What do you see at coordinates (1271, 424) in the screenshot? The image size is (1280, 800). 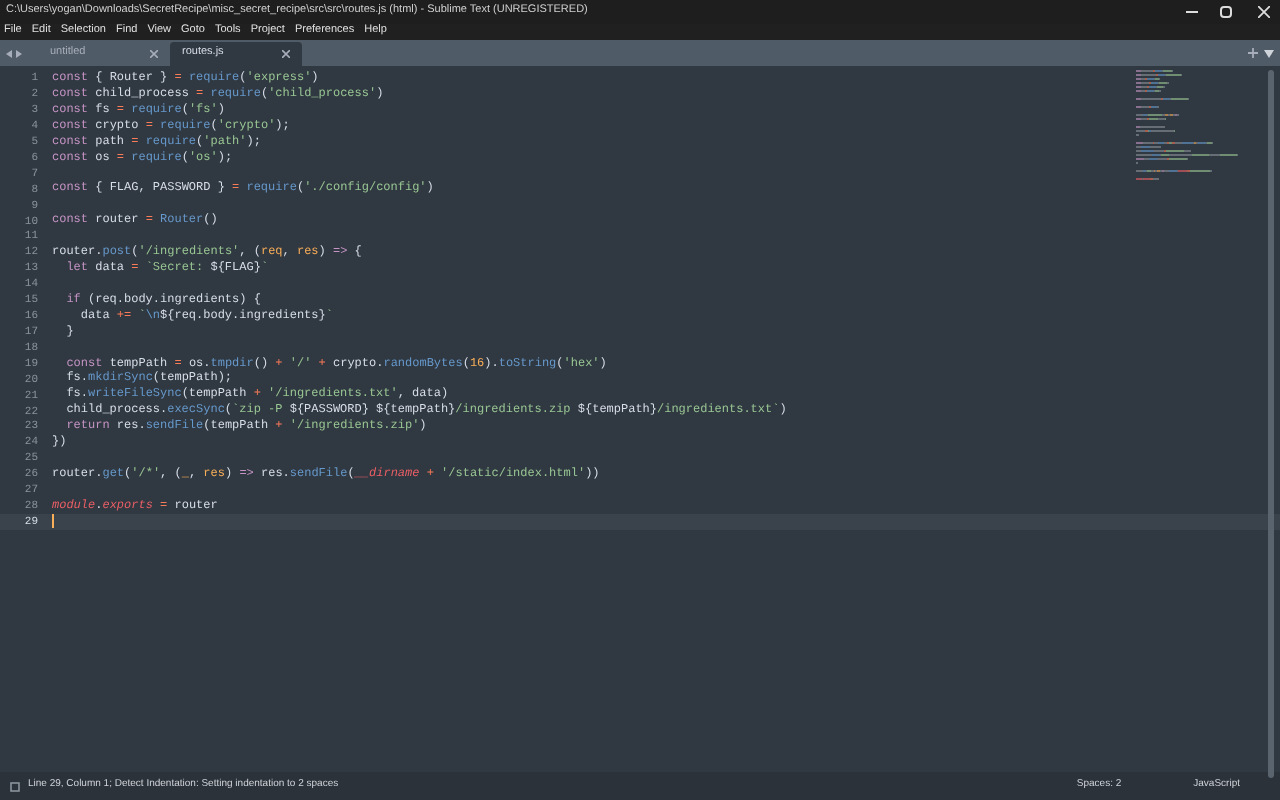 I see `scrollbar` at bounding box center [1271, 424].